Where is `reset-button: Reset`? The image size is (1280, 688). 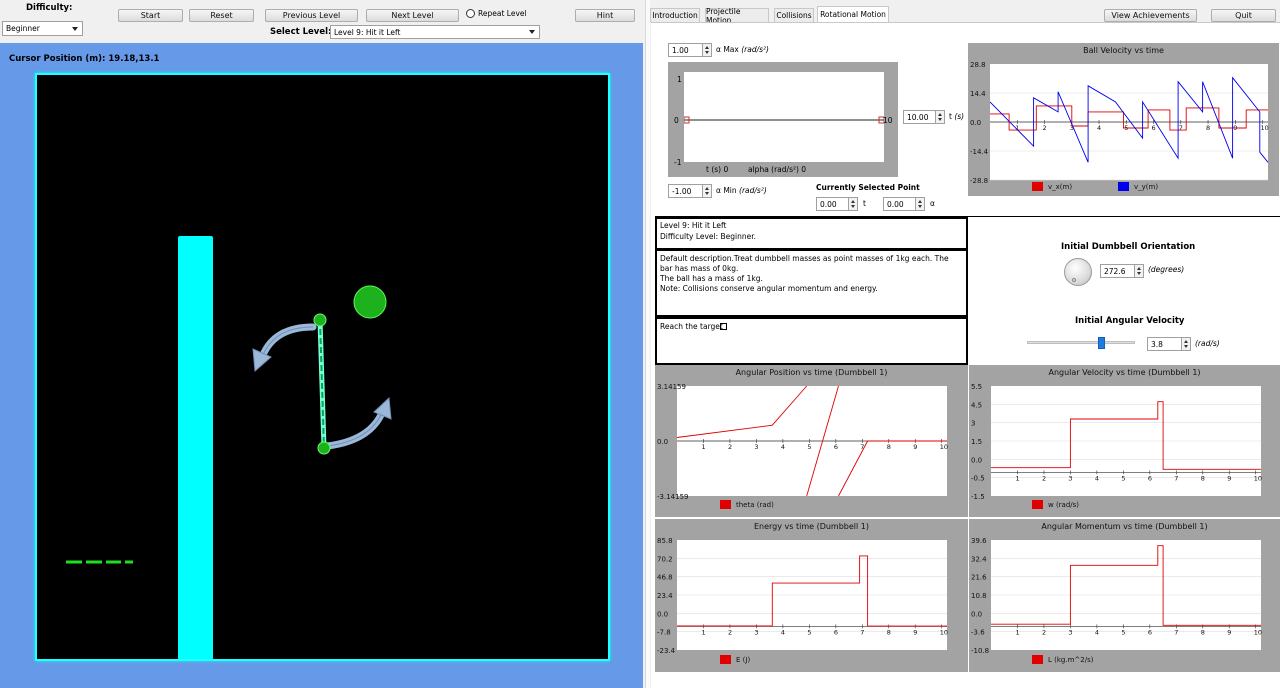 reset-button: Reset is located at coordinates (221, 15).